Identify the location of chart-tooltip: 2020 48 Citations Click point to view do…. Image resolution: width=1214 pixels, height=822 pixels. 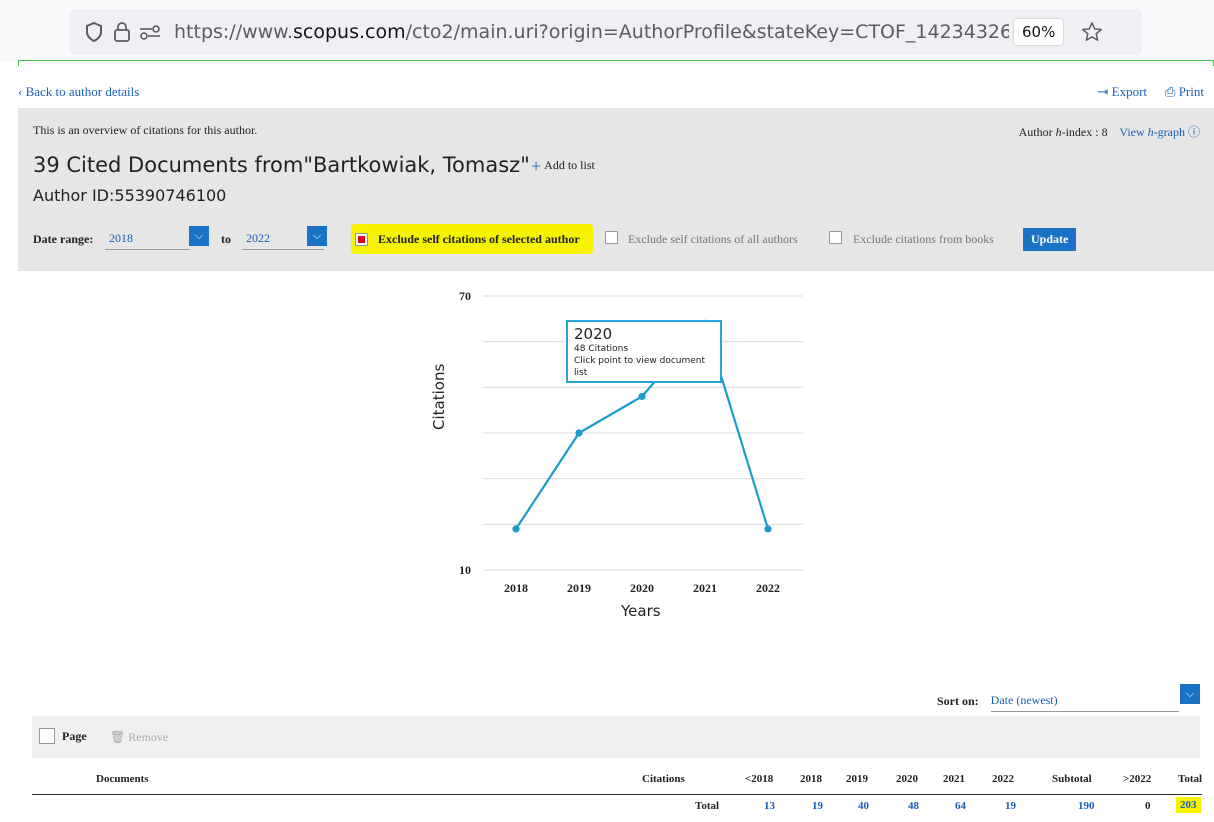
(644, 351).